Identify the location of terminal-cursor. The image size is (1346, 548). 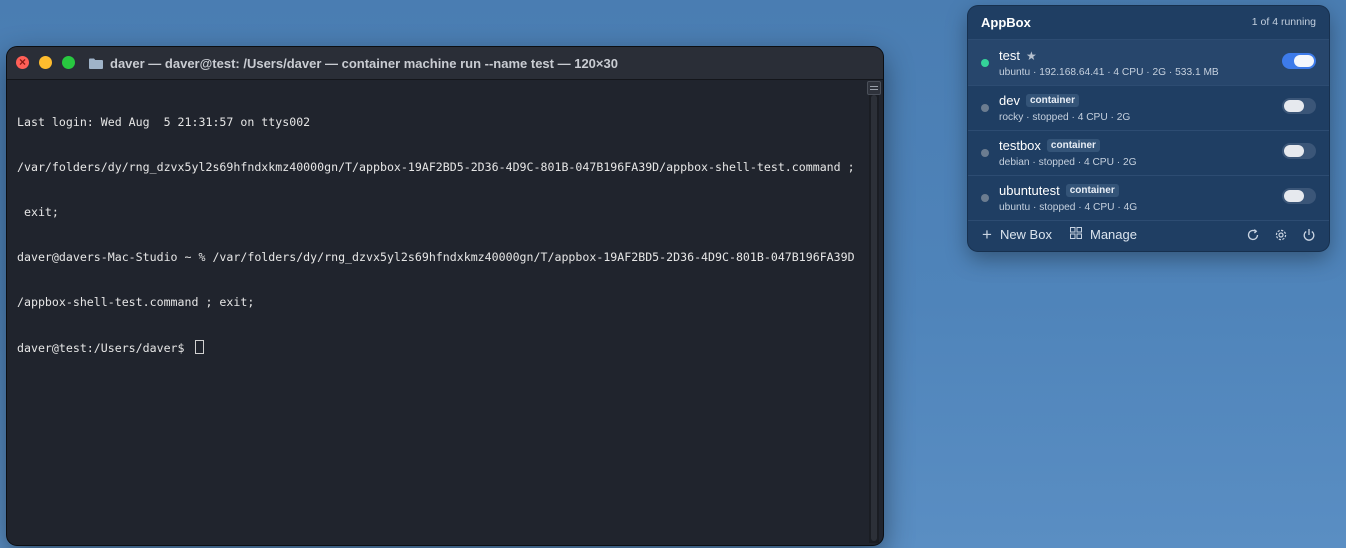
(199, 347).